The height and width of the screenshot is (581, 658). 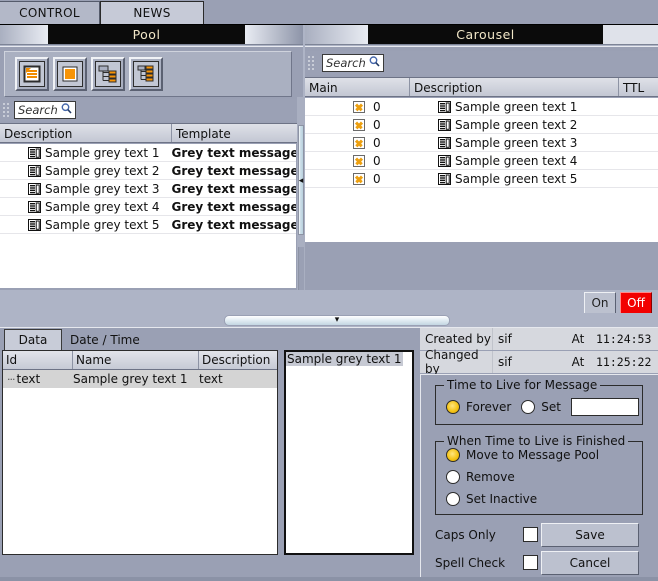 I want to click on tree-group-icon, so click(x=108, y=74).